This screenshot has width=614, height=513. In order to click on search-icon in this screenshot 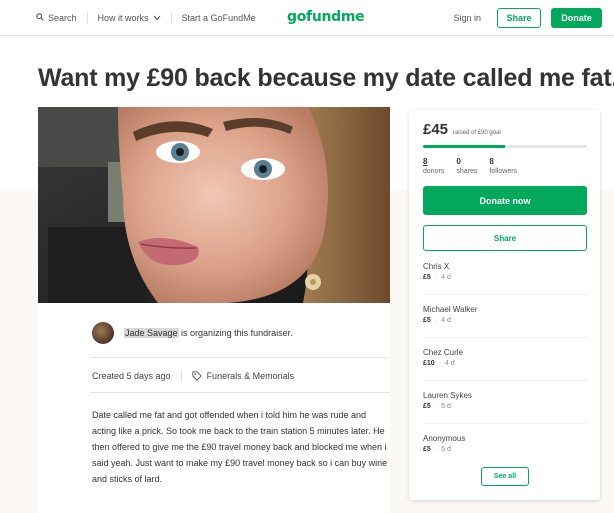, I will do `click(40, 18)`.